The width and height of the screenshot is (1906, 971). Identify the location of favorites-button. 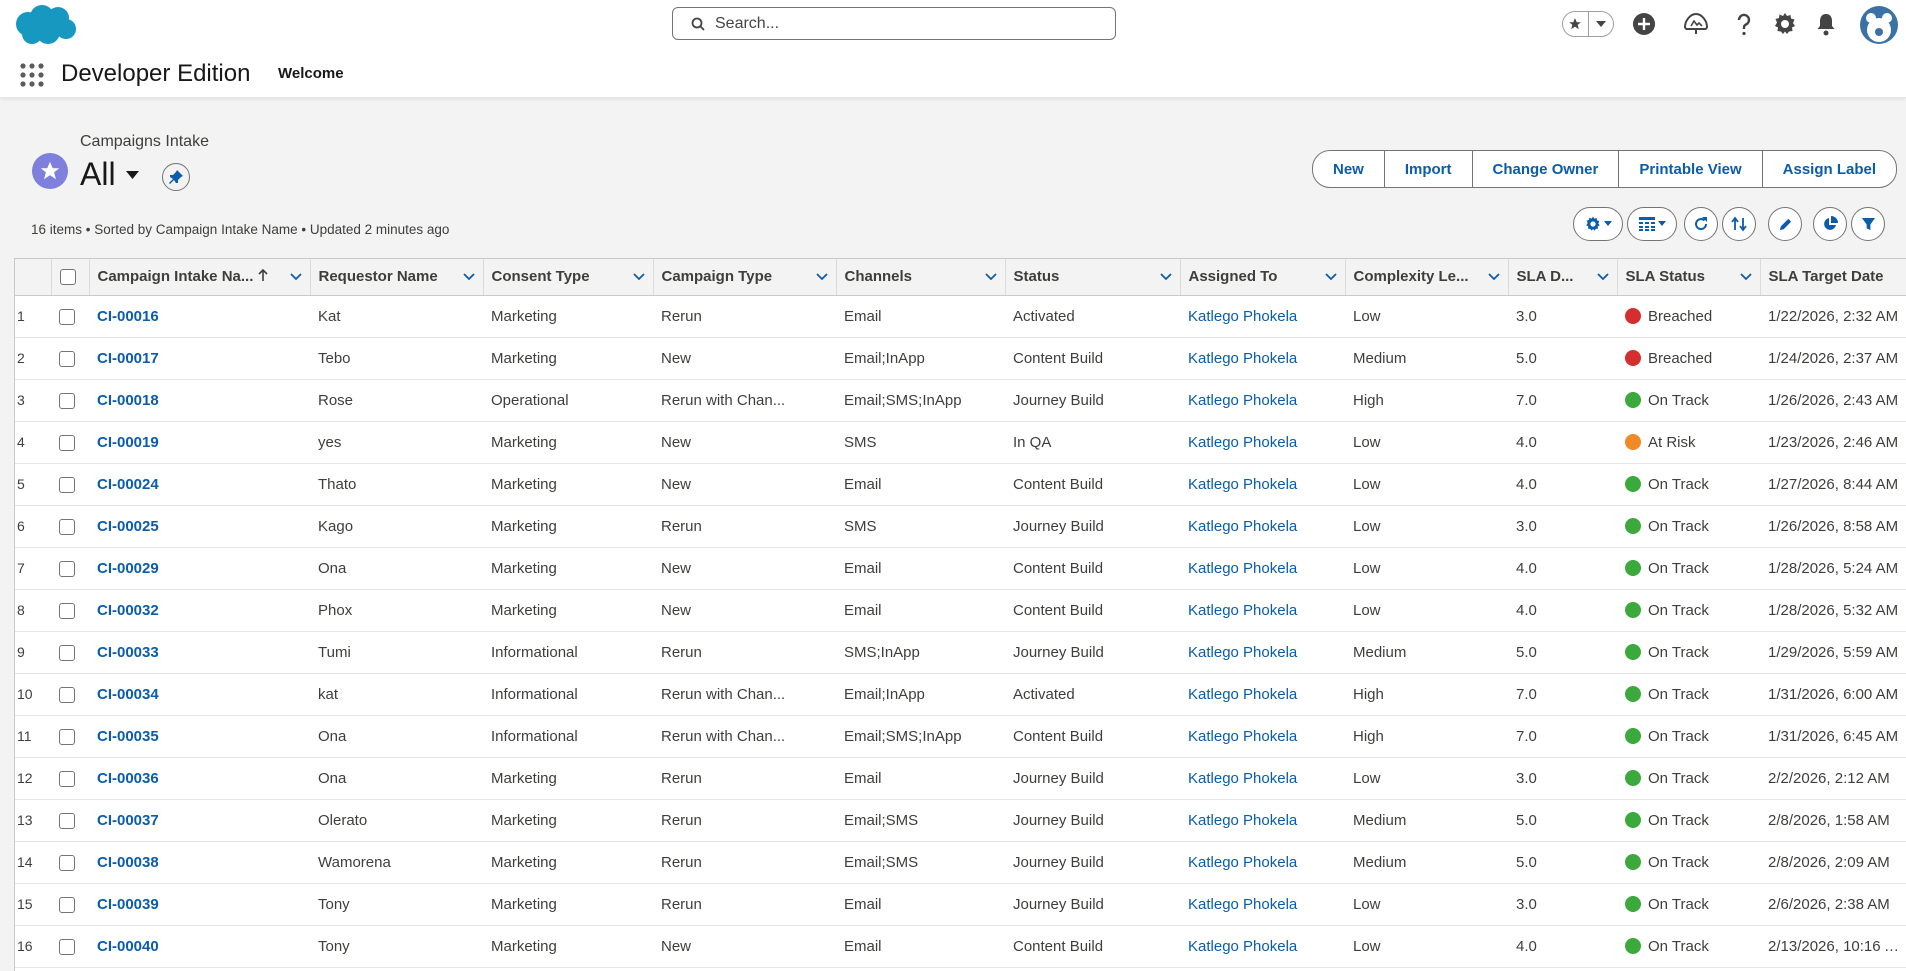
(1588, 24).